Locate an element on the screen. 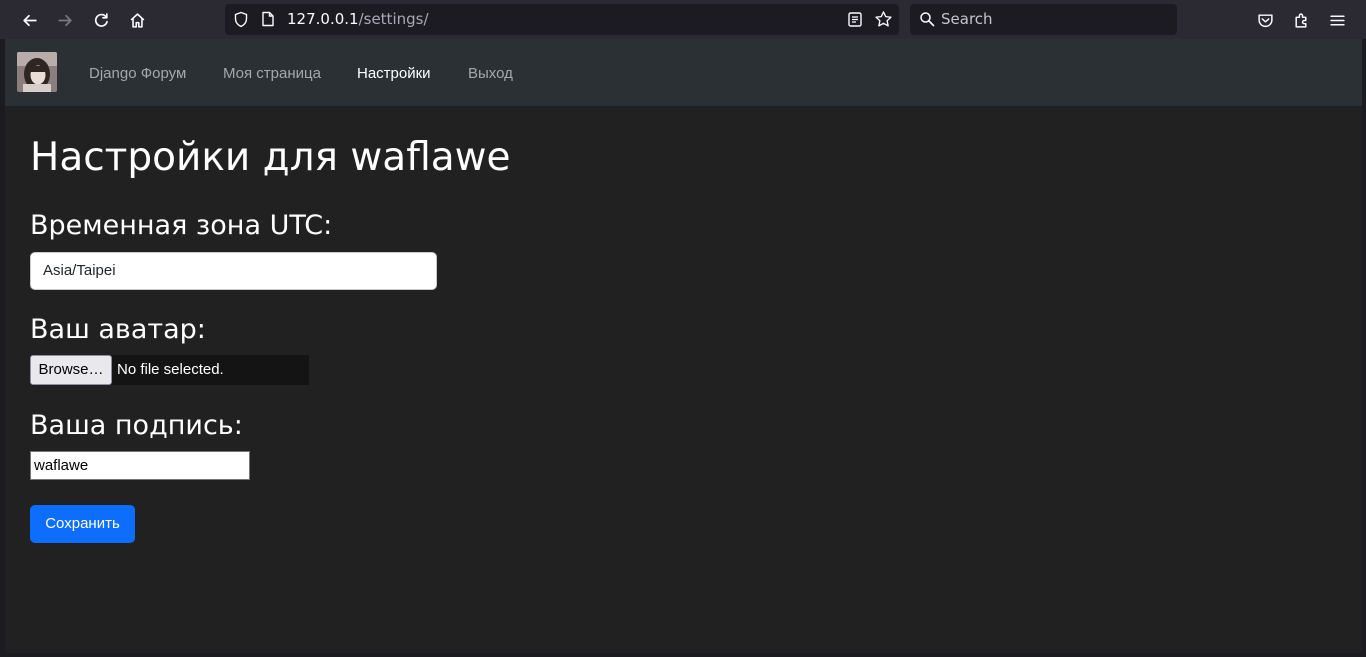 The width and height of the screenshot is (1366, 657). back-button is located at coordinates (29, 20).